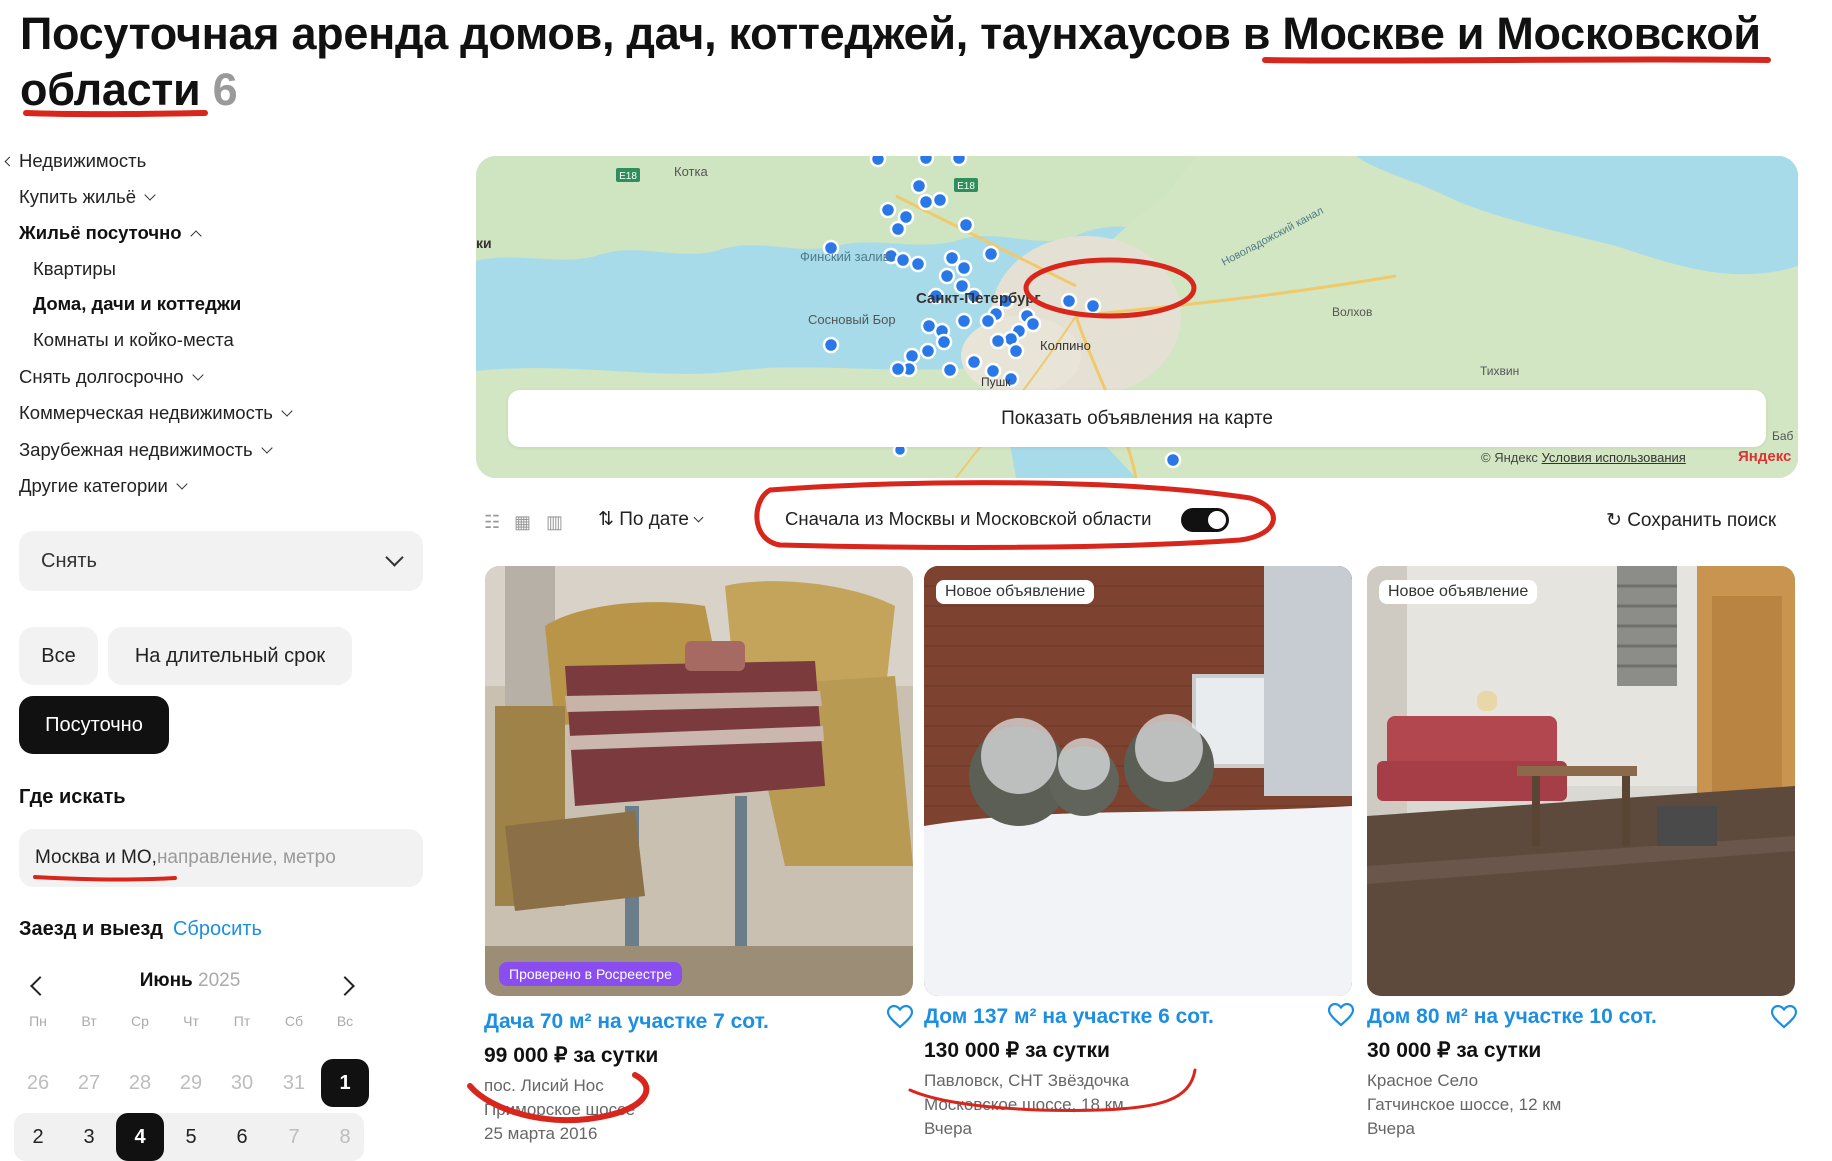 Image resolution: width=1832 pixels, height=1161 pixels. I want to click on nav-daily: Жильё посуточно, so click(110, 233).